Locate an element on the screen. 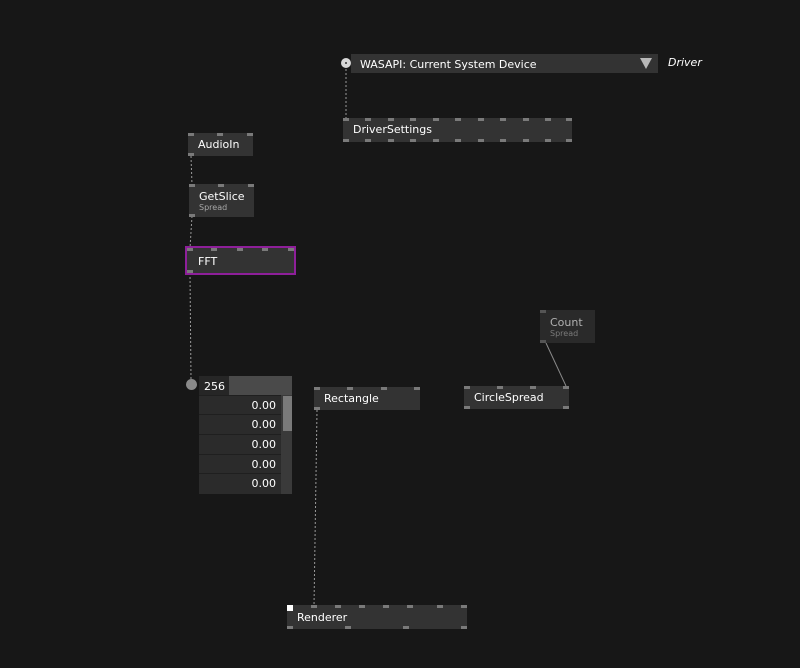  link-rectangle-renderer is located at coordinates (315, 508).